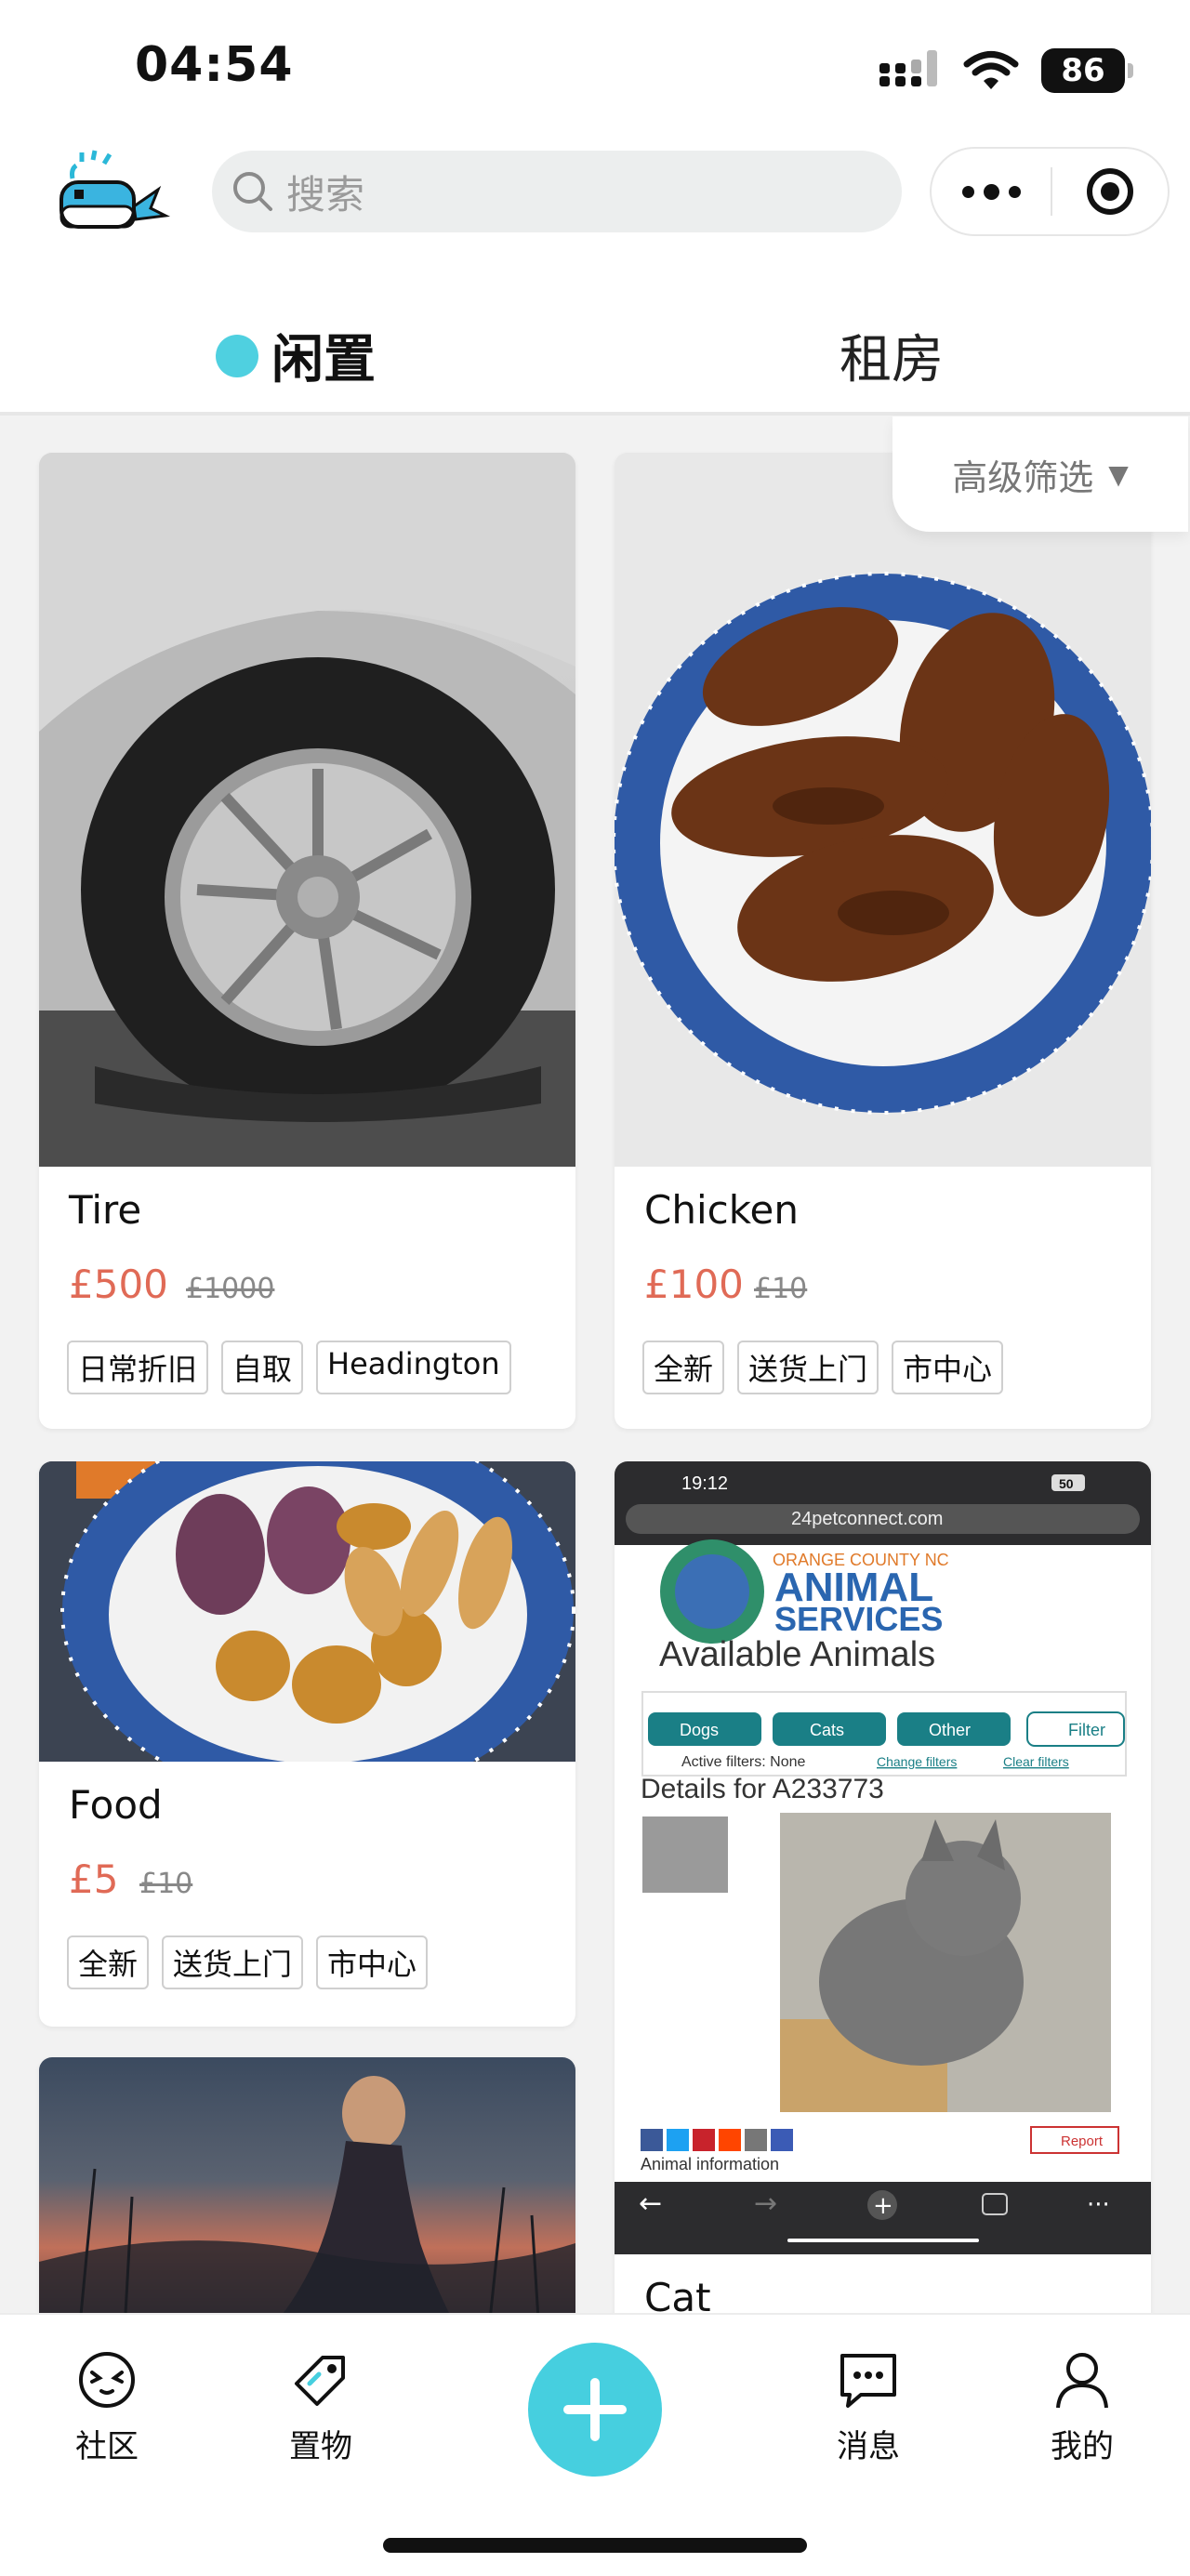  I want to click on category-tabs: 闲置 租房, so click(595, 348).